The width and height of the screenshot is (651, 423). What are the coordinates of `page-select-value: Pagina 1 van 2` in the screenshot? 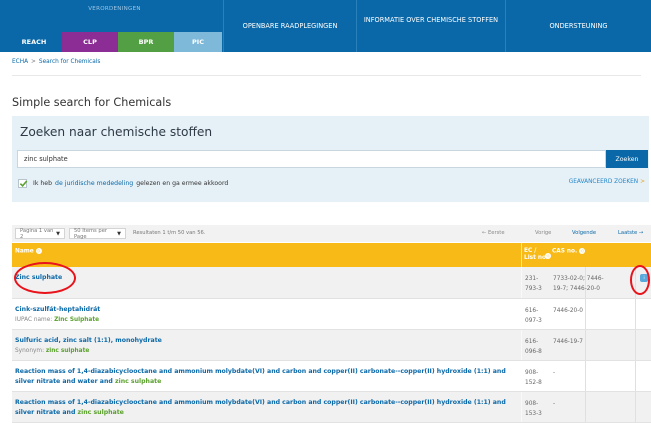 It's located at (37, 233).